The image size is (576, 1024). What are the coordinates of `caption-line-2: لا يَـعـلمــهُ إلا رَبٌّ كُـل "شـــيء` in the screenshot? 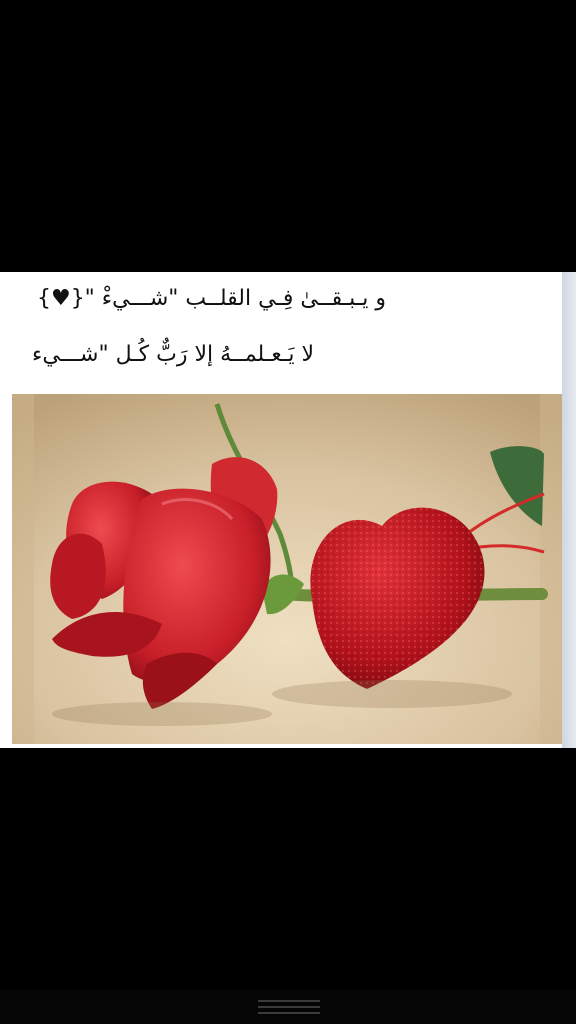 It's located at (173, 354).